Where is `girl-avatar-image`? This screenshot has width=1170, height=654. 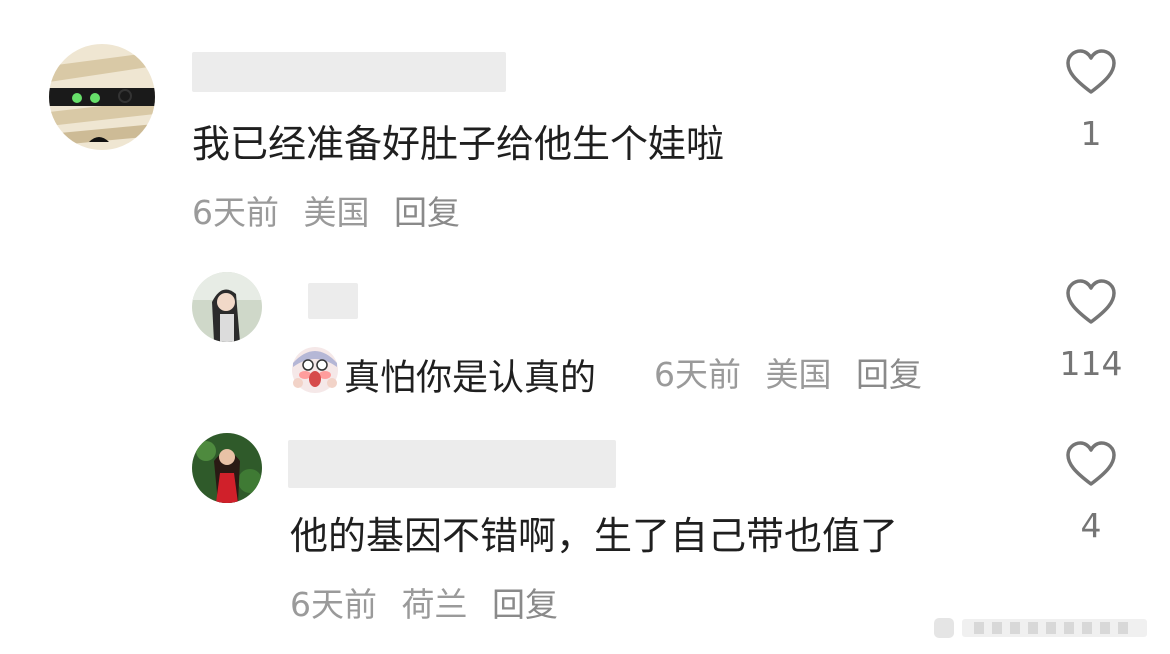
girl-avatar-image is located at coordinates (227, 307).